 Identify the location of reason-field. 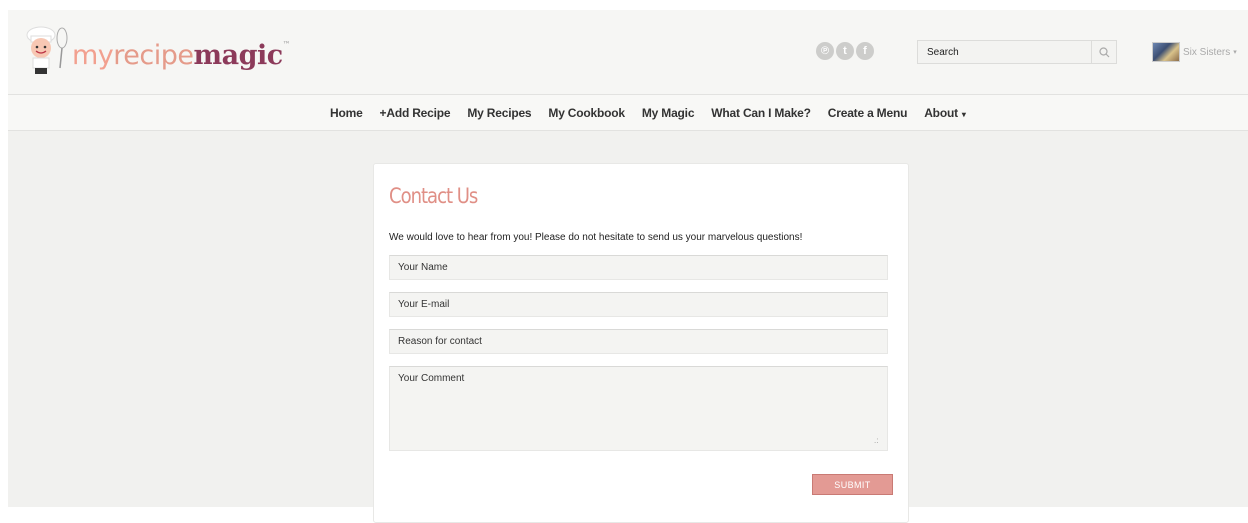
(638, 341).